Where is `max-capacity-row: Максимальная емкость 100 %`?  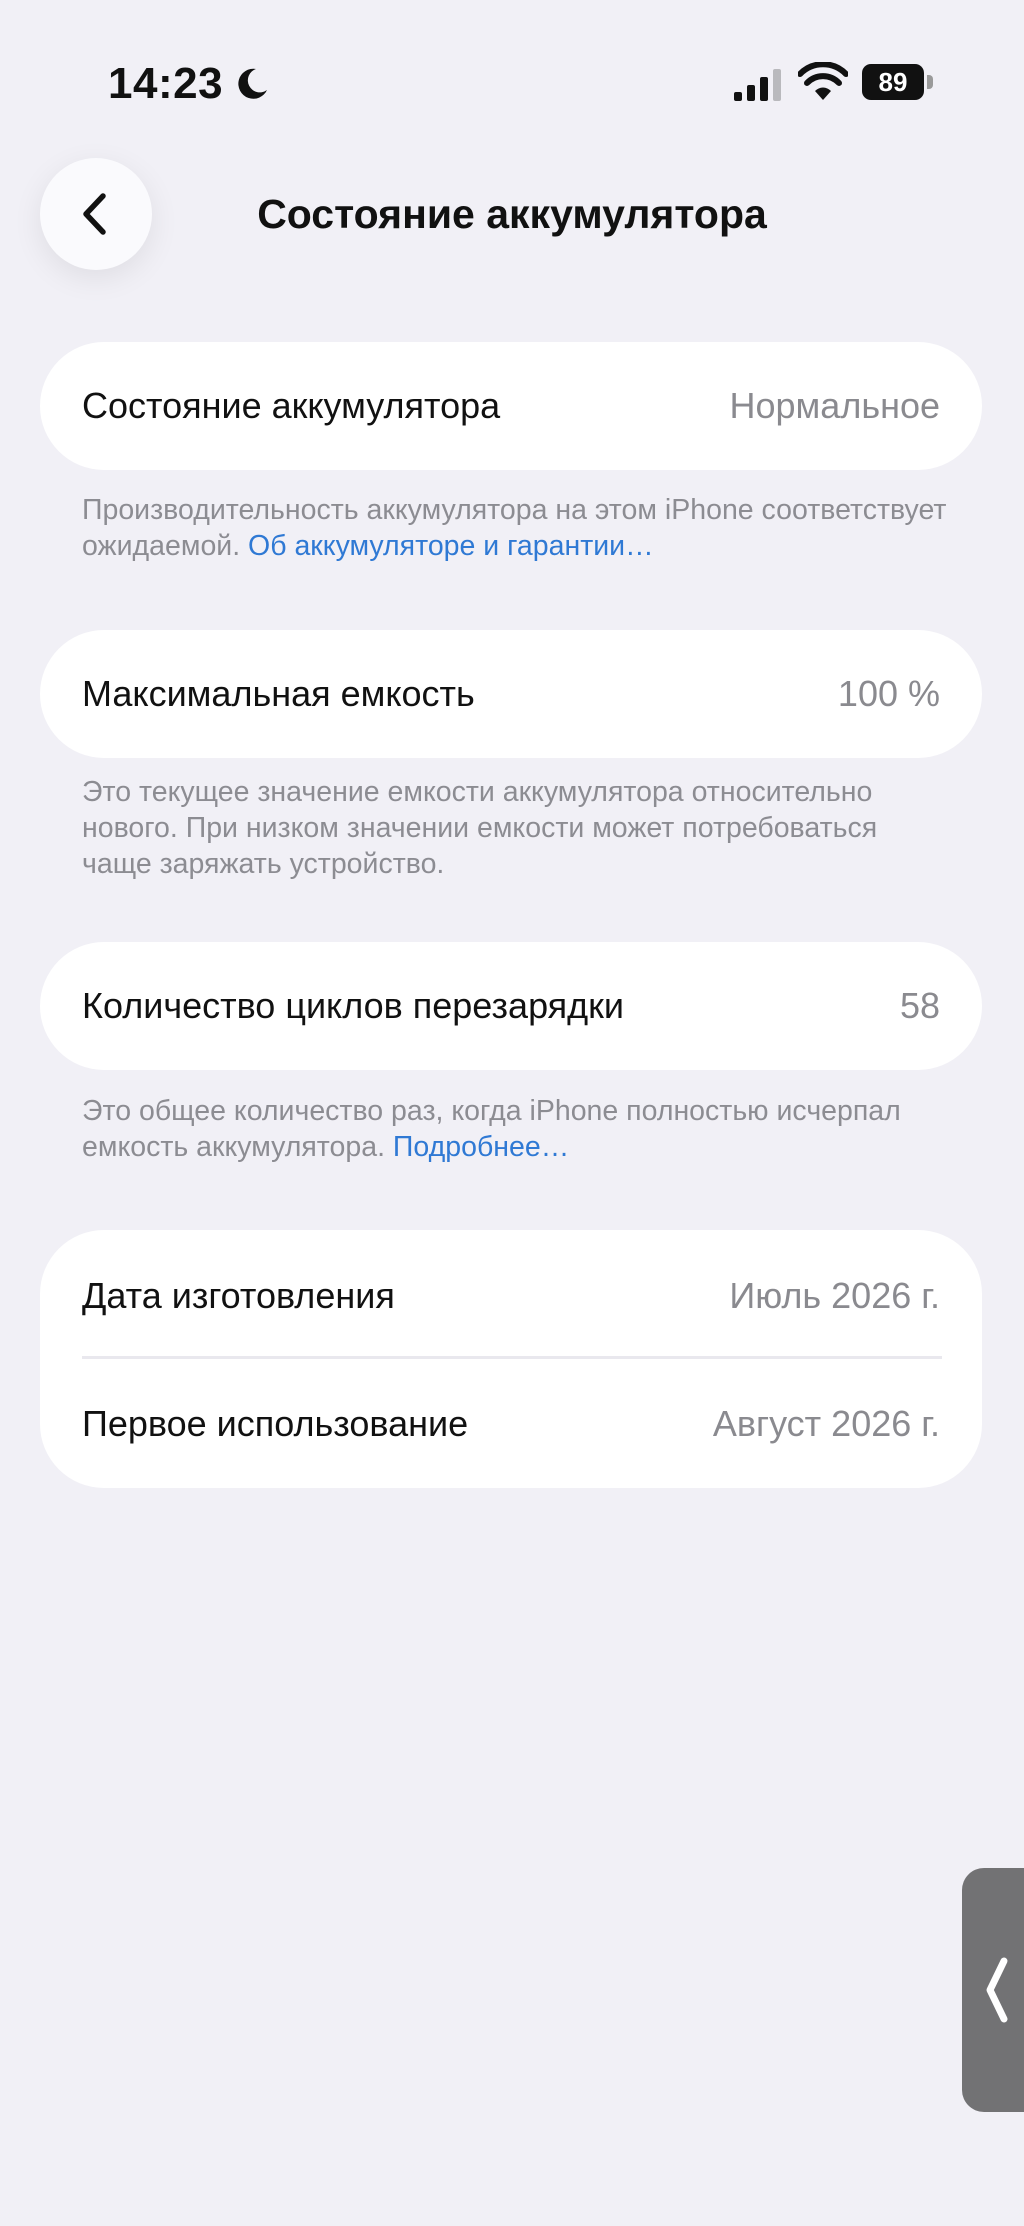 max-capacity-row: Максимальная емкость 100 % is located at coordinates (511, 694).